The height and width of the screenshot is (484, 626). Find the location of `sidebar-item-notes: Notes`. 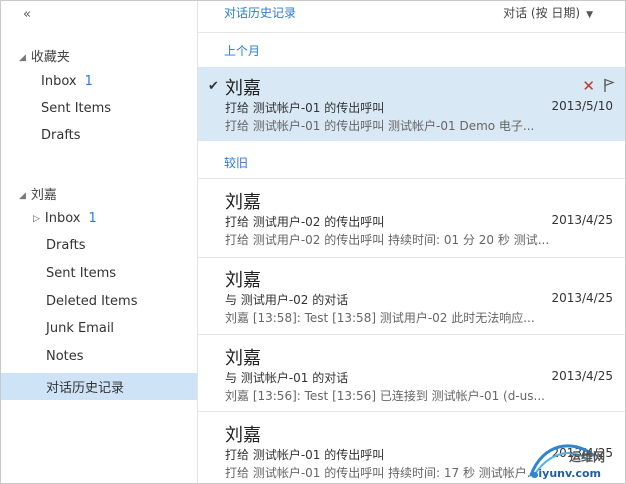

sidebar-item-notes: Notes is located at coordinates (65, 356).